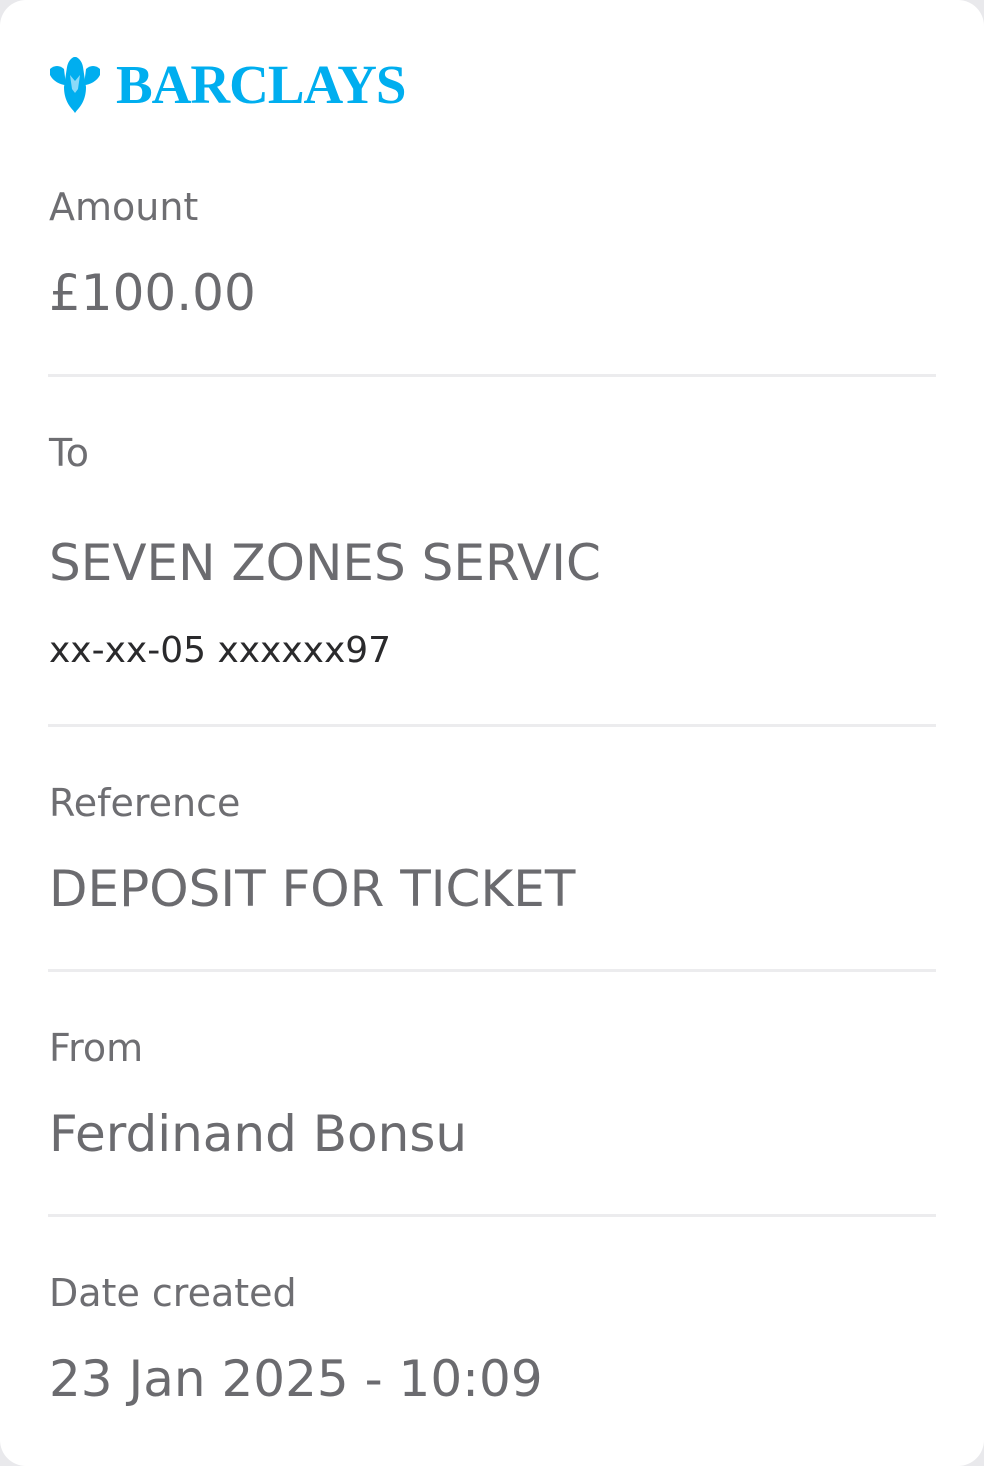 Image resolution: width=984 pixels, height=1466 pixels. What do you see at coordinates (145, 803) in the screenshot?
I see `reference-label: Reference` at bounding box center [145, 803].